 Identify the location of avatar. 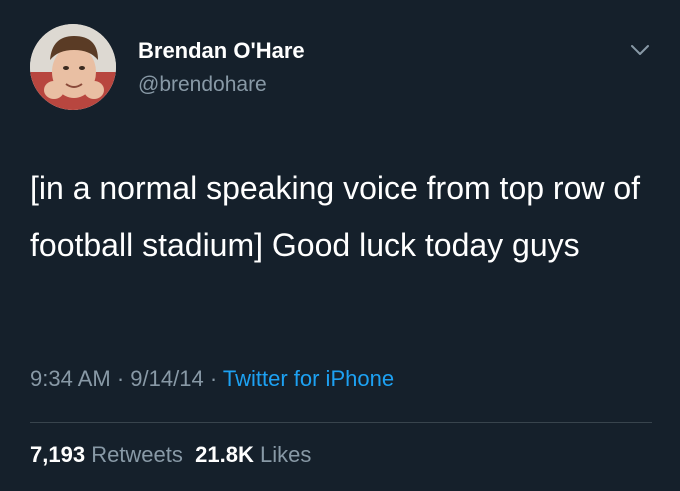
(73, 67).